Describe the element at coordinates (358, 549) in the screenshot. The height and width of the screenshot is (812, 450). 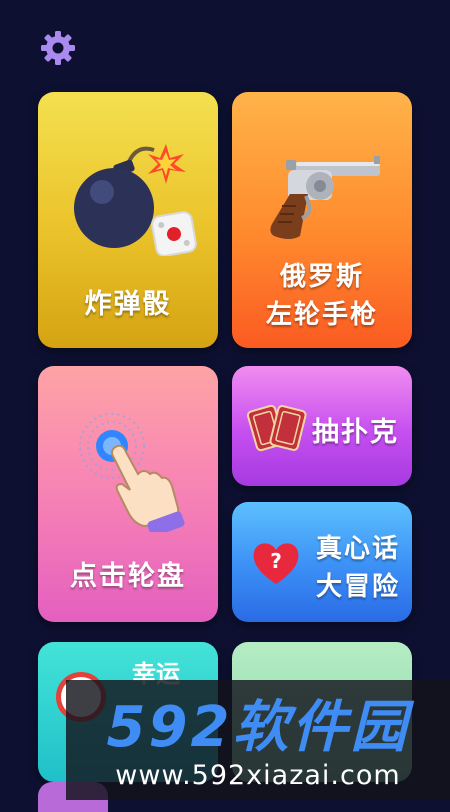
I see `truth-or-dare-label-line1: 真心话` at that location.